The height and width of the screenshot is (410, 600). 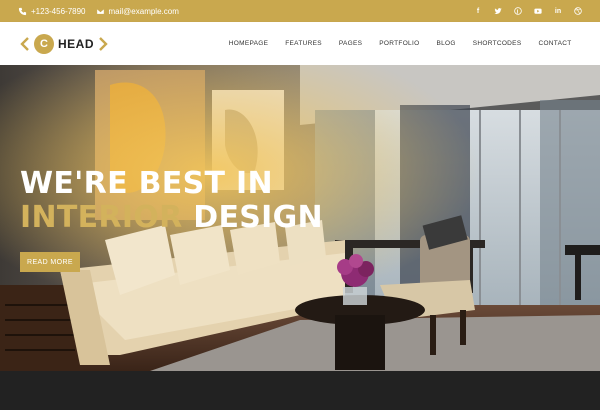 What do you see at coordinates (50, 262) in the screenshot?
I see `read-more-button: READ MORE` at bounding box center [50, 262].